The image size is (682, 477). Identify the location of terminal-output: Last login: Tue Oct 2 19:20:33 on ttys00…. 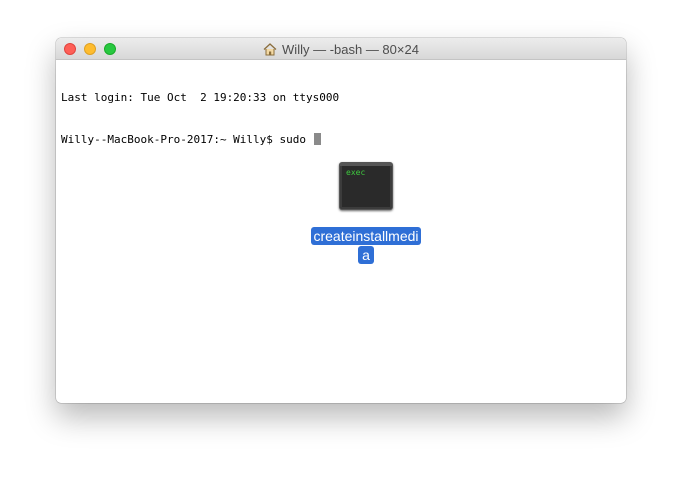
(200, 119).